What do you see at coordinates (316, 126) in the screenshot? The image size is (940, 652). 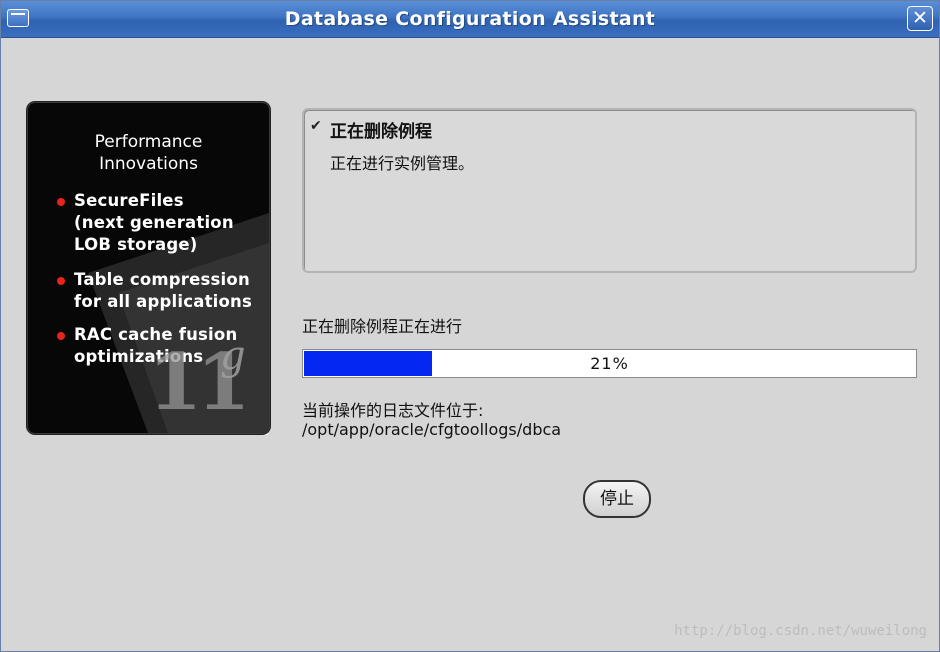 I see `checkmark-icon: ✔` at bounding box center [316, 126].